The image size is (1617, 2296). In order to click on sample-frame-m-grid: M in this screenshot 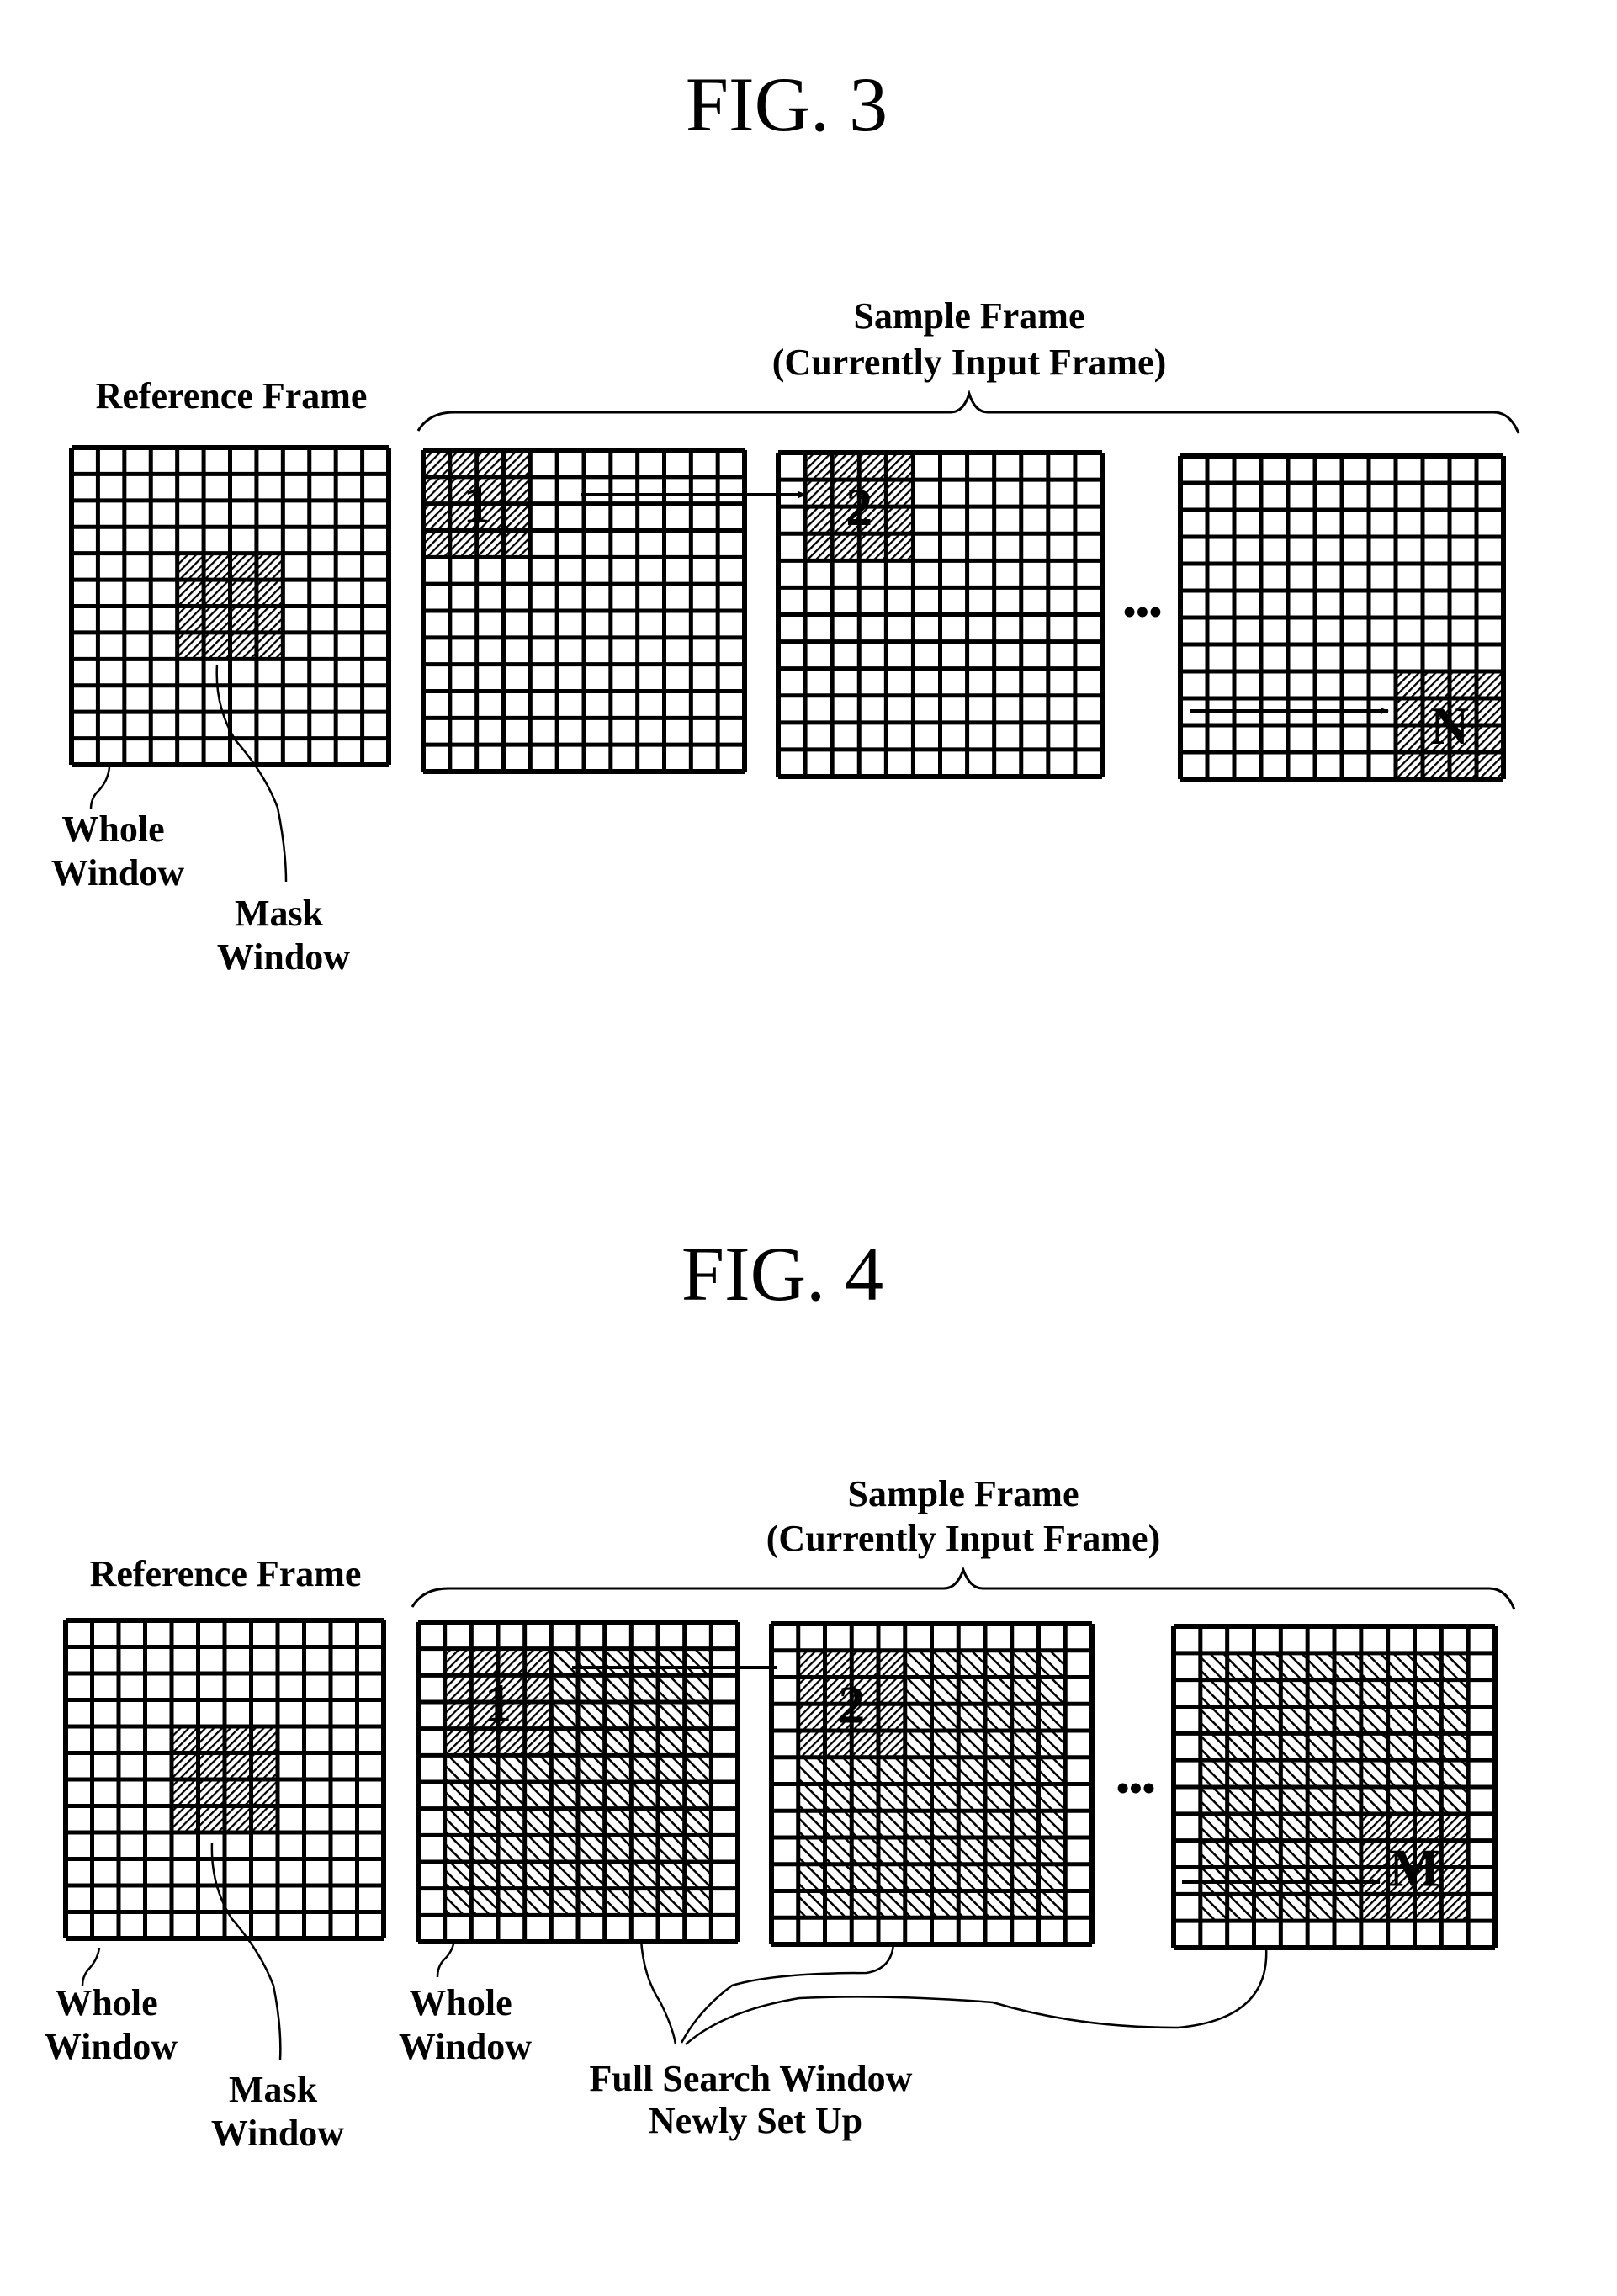, I will do `click(1335, 1787)`.